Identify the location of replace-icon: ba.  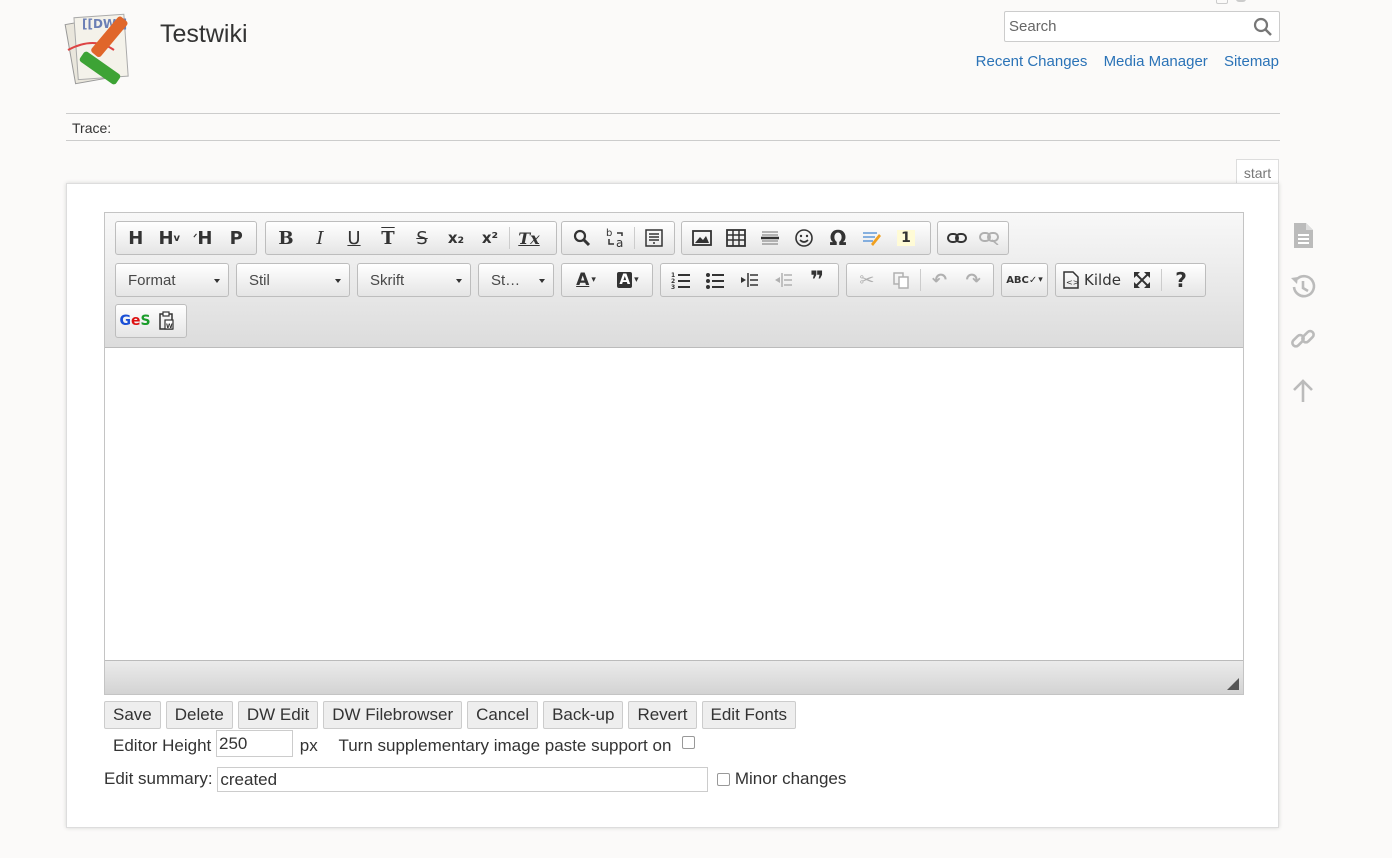
(614, 238).